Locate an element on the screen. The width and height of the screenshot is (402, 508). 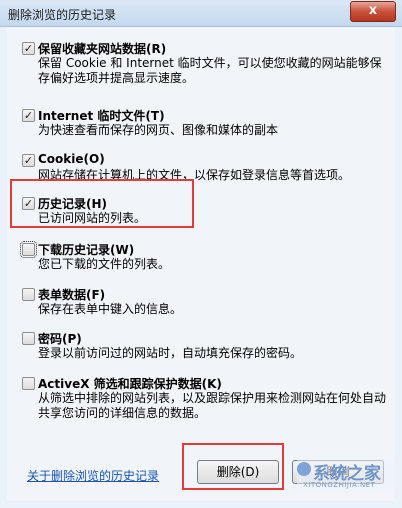
delete-button: 删除(D) is located at coordinates (238, 472).